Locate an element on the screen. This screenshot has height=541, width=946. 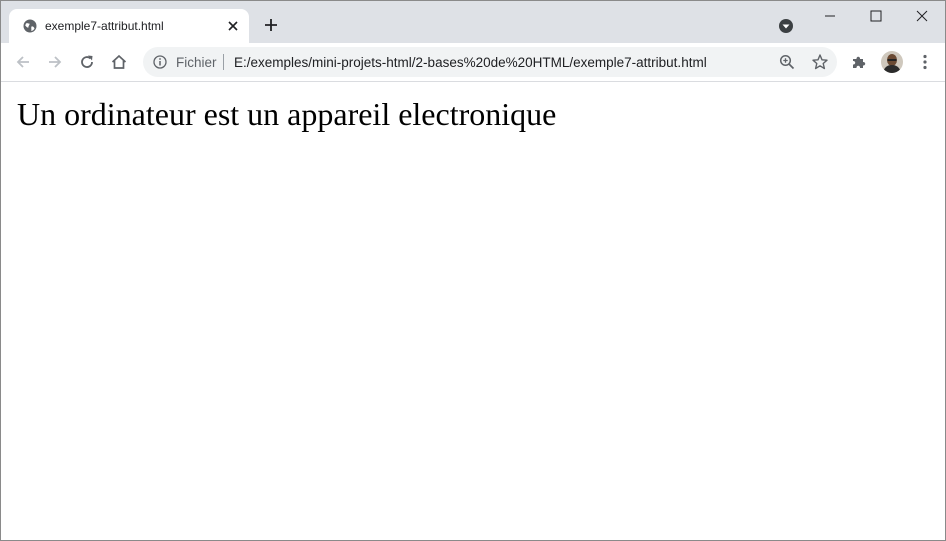
divider is located at coordinates (223, 62).